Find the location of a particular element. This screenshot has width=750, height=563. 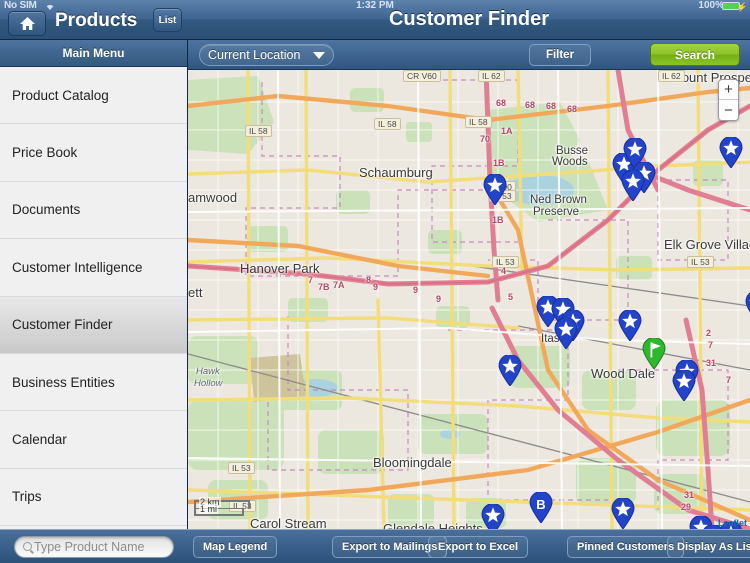

map-place-label: Elk Grove Village is located at coordinates (707, 244).